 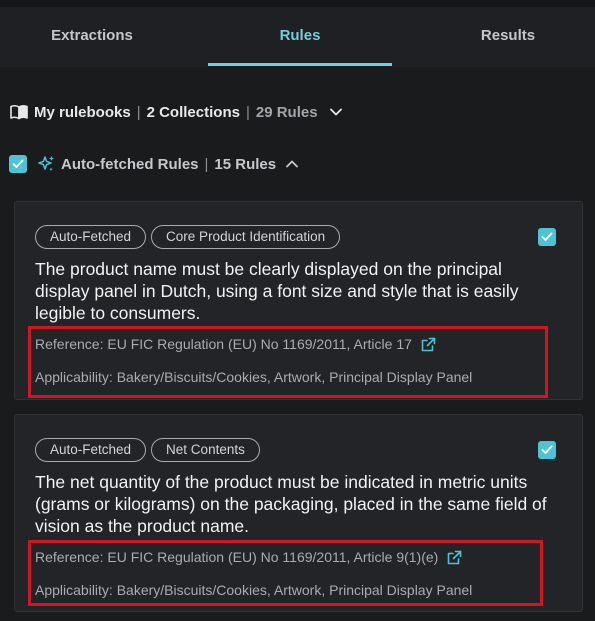 I want to click on chevron-down-icon, so click(x=335, y=112).